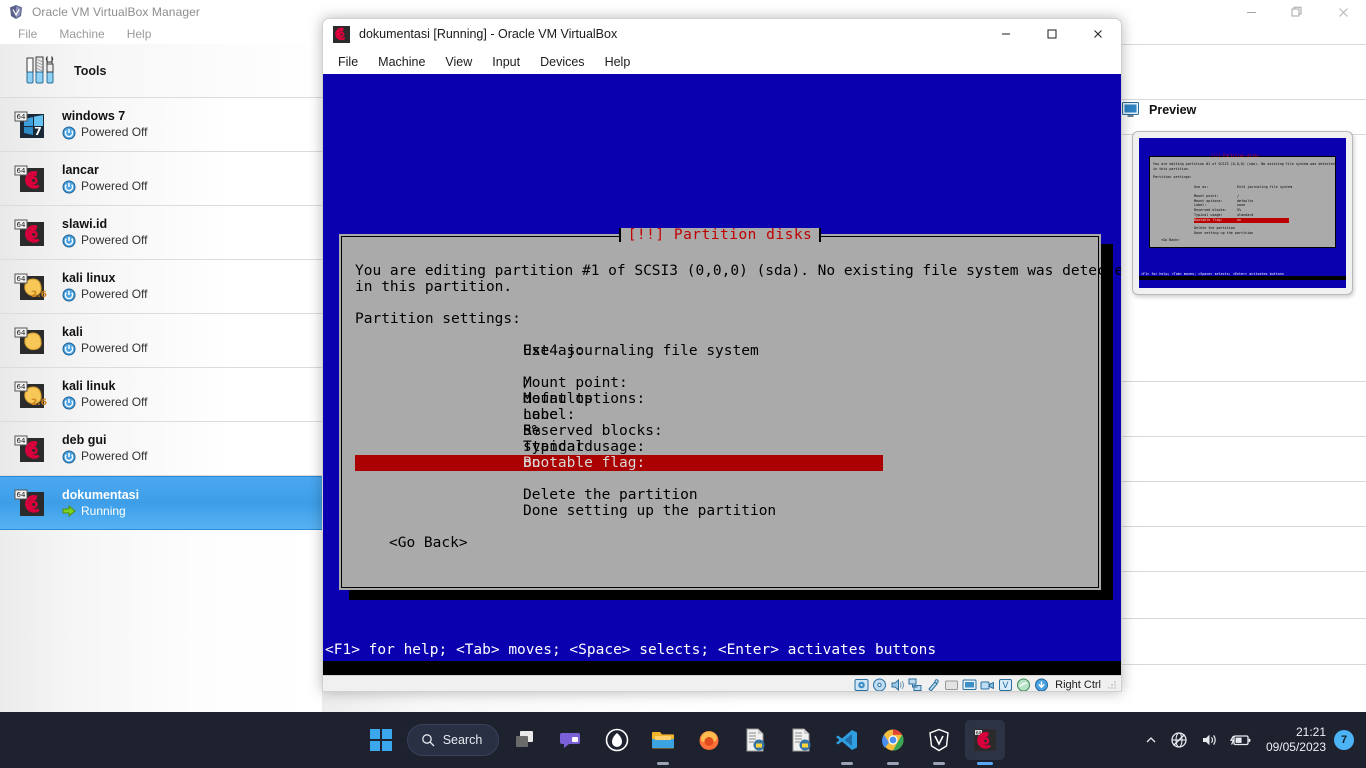  What do you see at coordinates (1179, 740) in the screenshot?
I see `network-disconnected-icon` at bounding box center [1179, 740].